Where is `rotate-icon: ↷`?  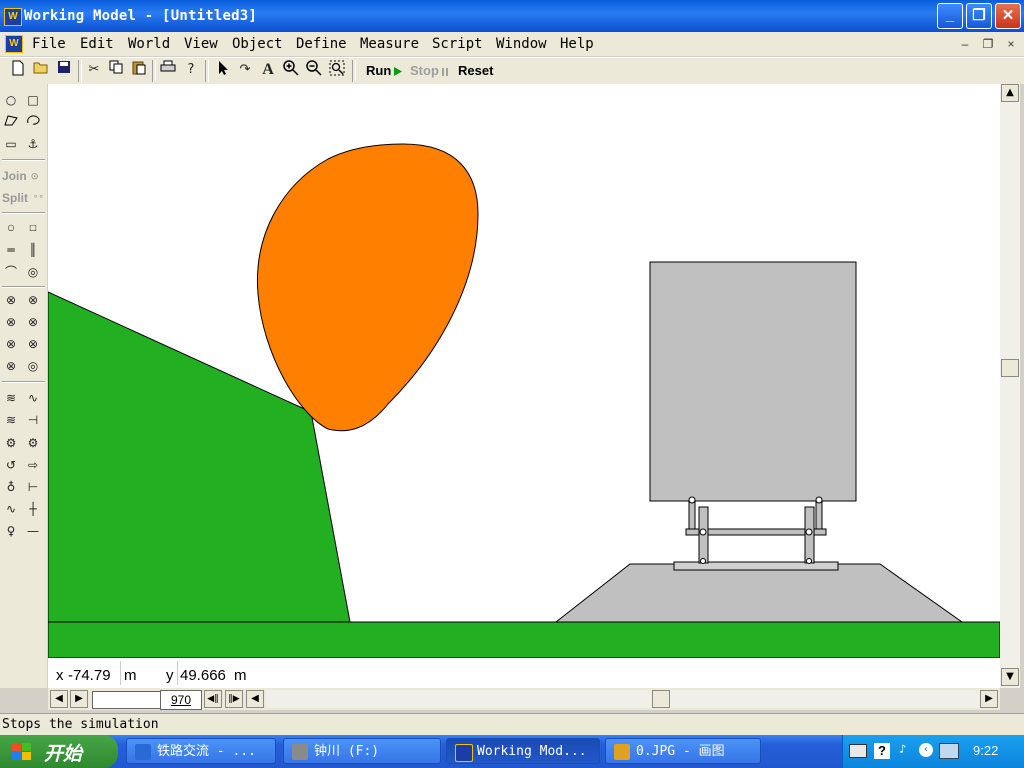 rotate-icon: ↷ is located at coordinates (245, 70).